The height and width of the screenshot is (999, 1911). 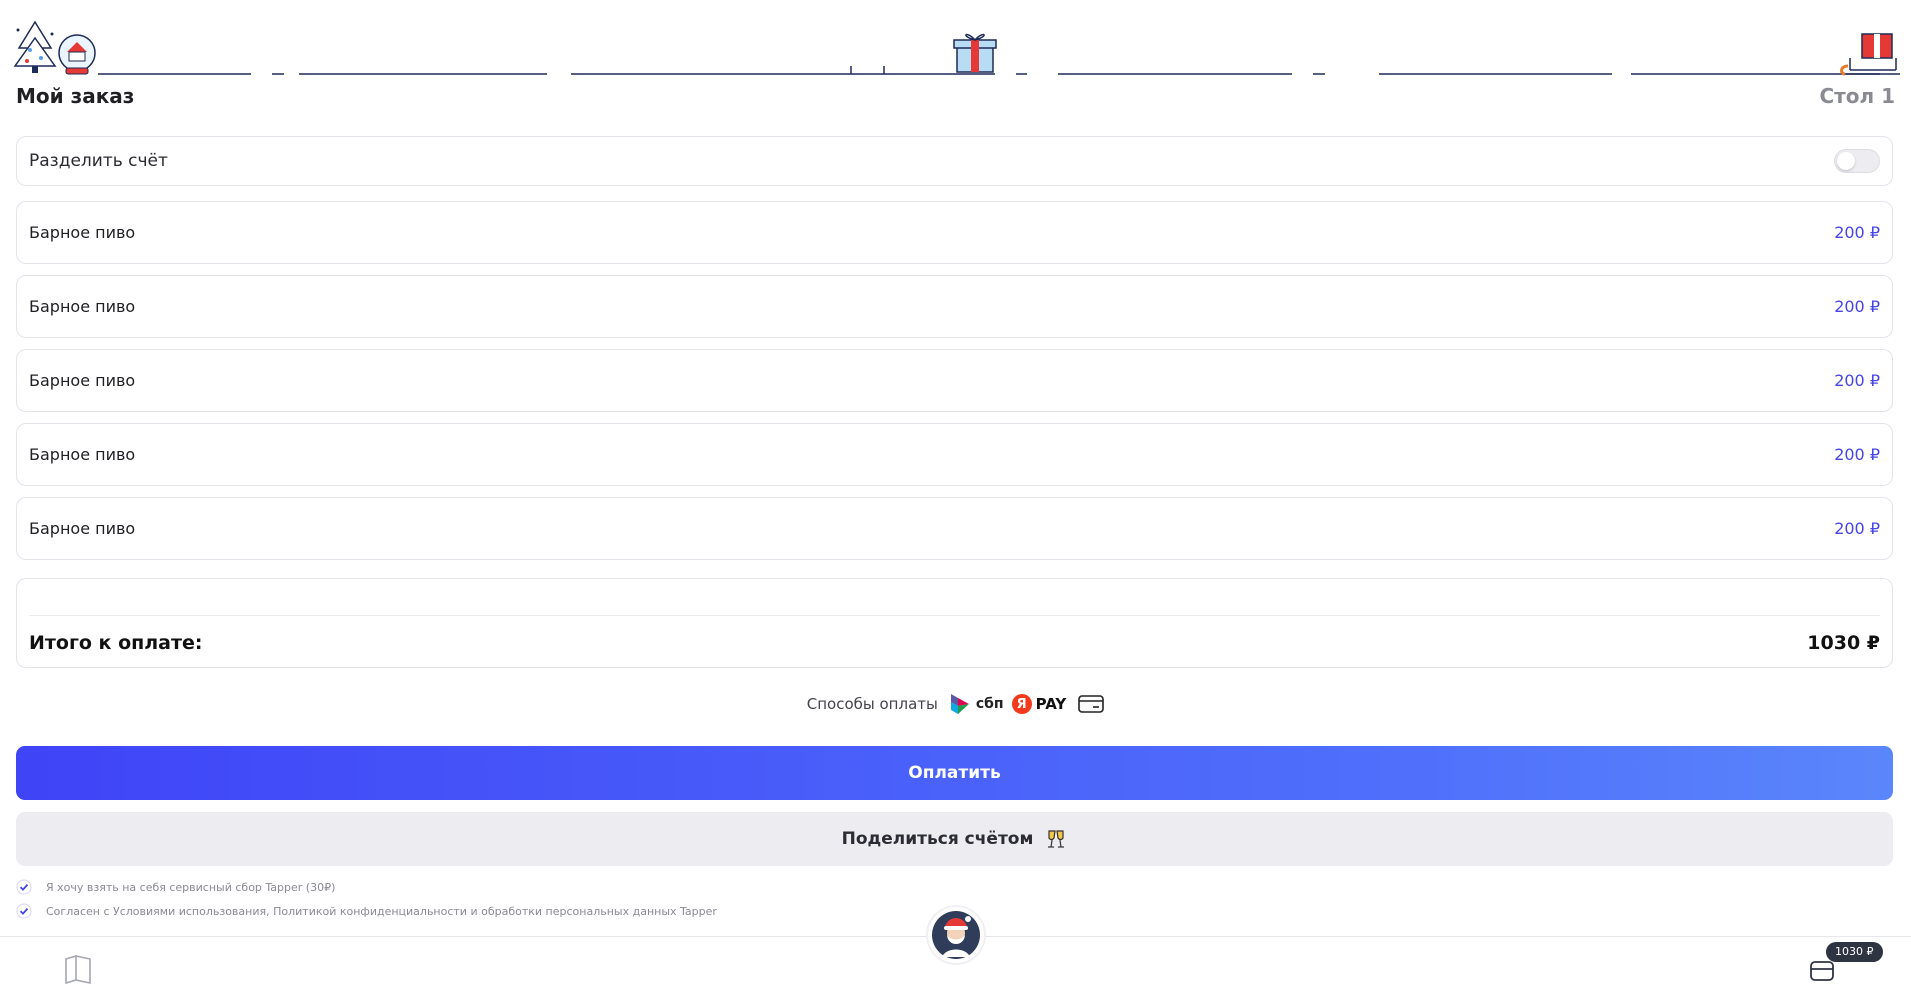 I want to click on split-bill-label: Разделить счёт, so click(x=98, y=161).